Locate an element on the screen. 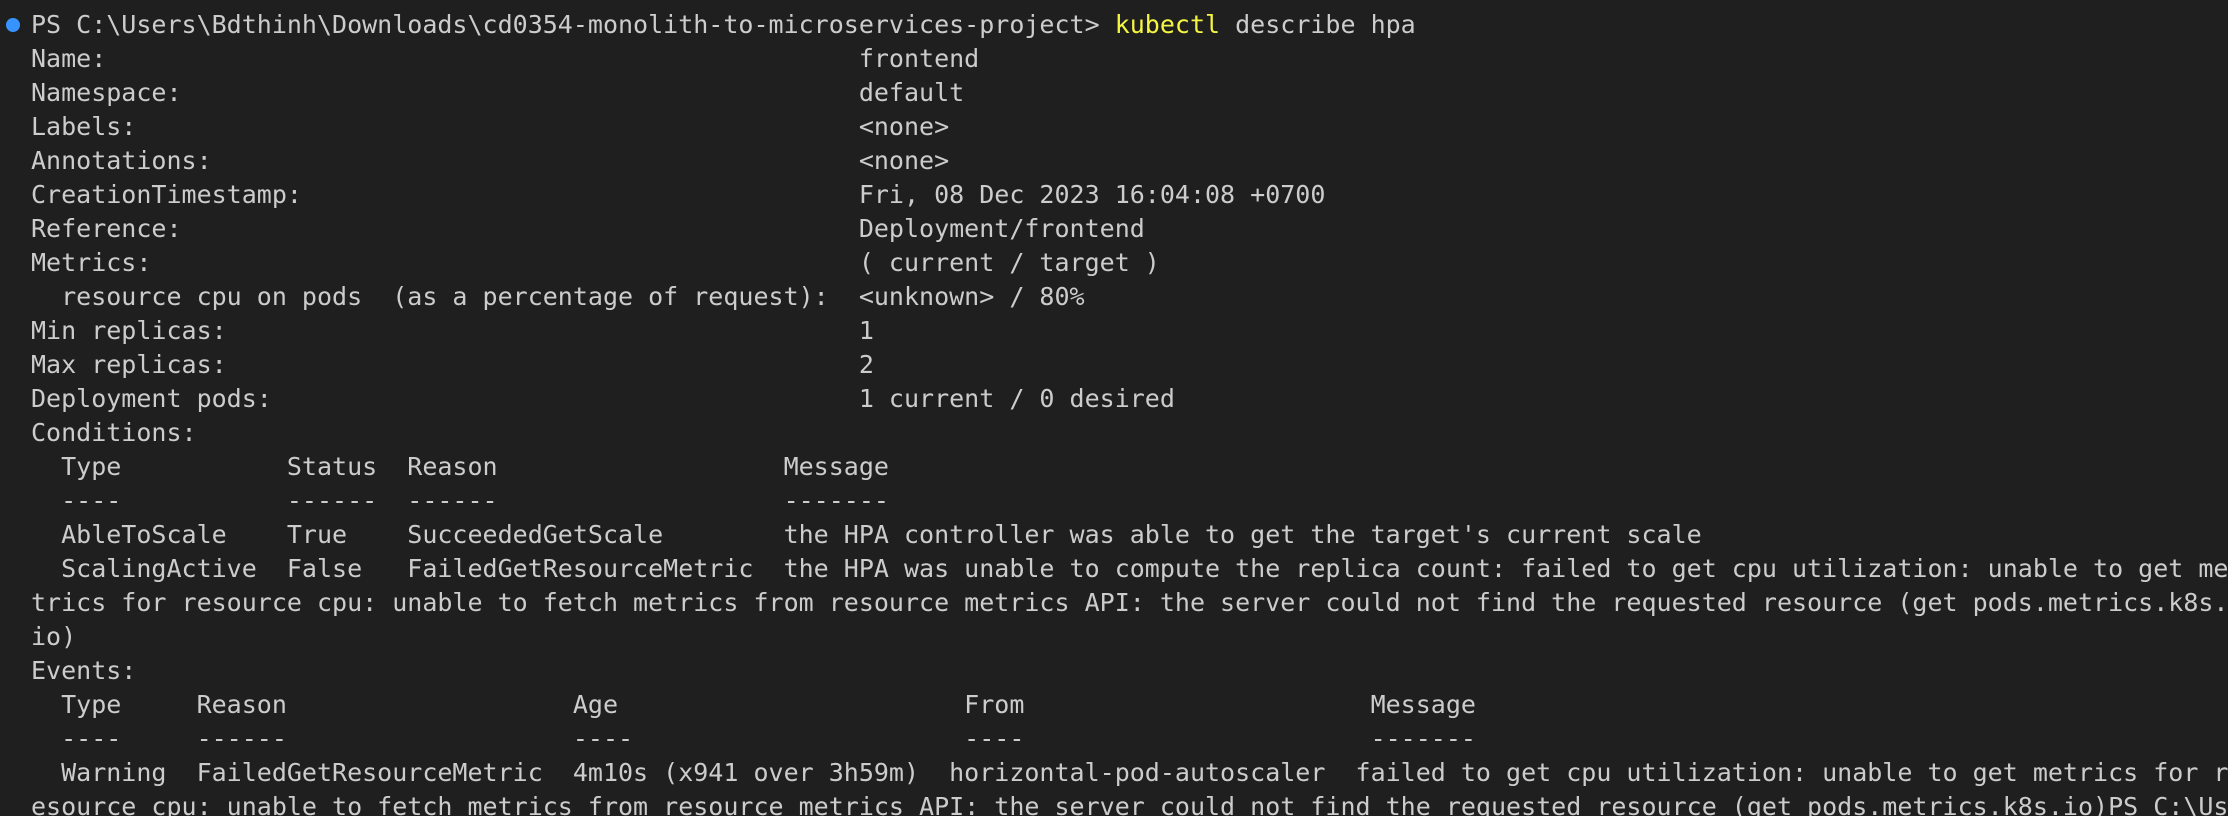 The width and height of the screenshot is (2228, 816). output-line-annotations: Annotations: <none> is located at coordinates (490, 160).